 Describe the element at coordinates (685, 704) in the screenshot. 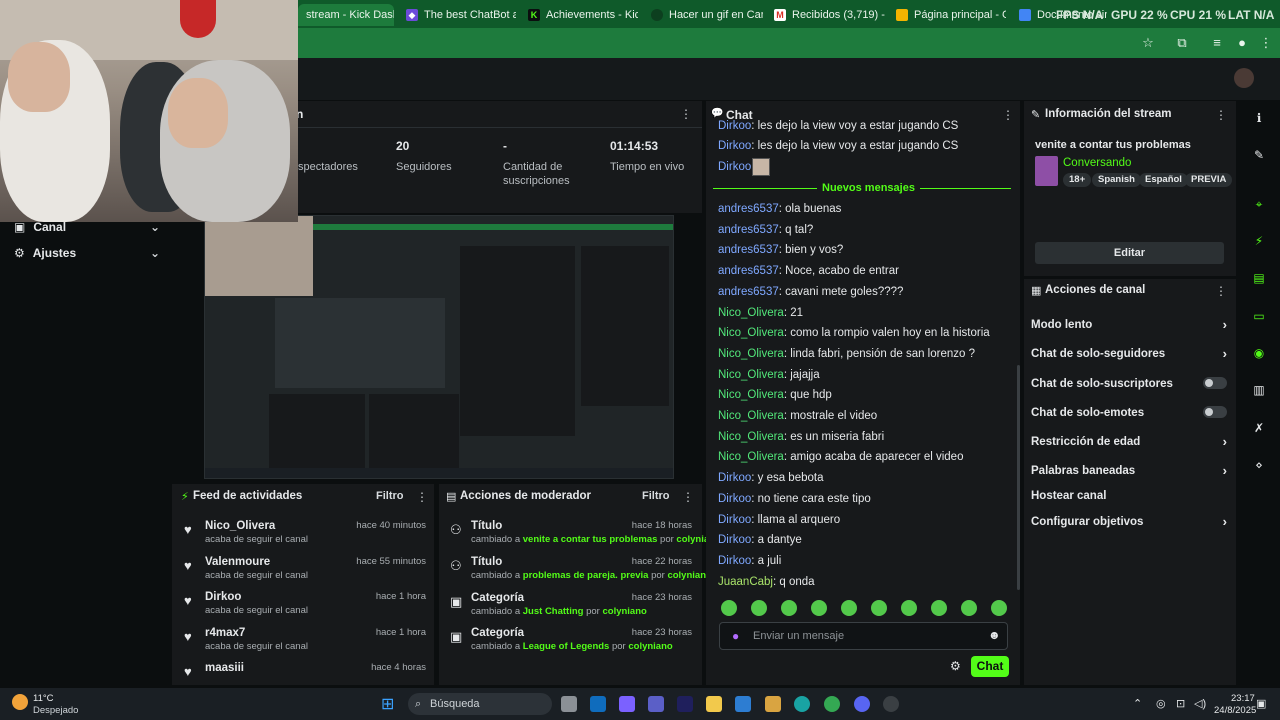

I see `premiere-icon` at that location.